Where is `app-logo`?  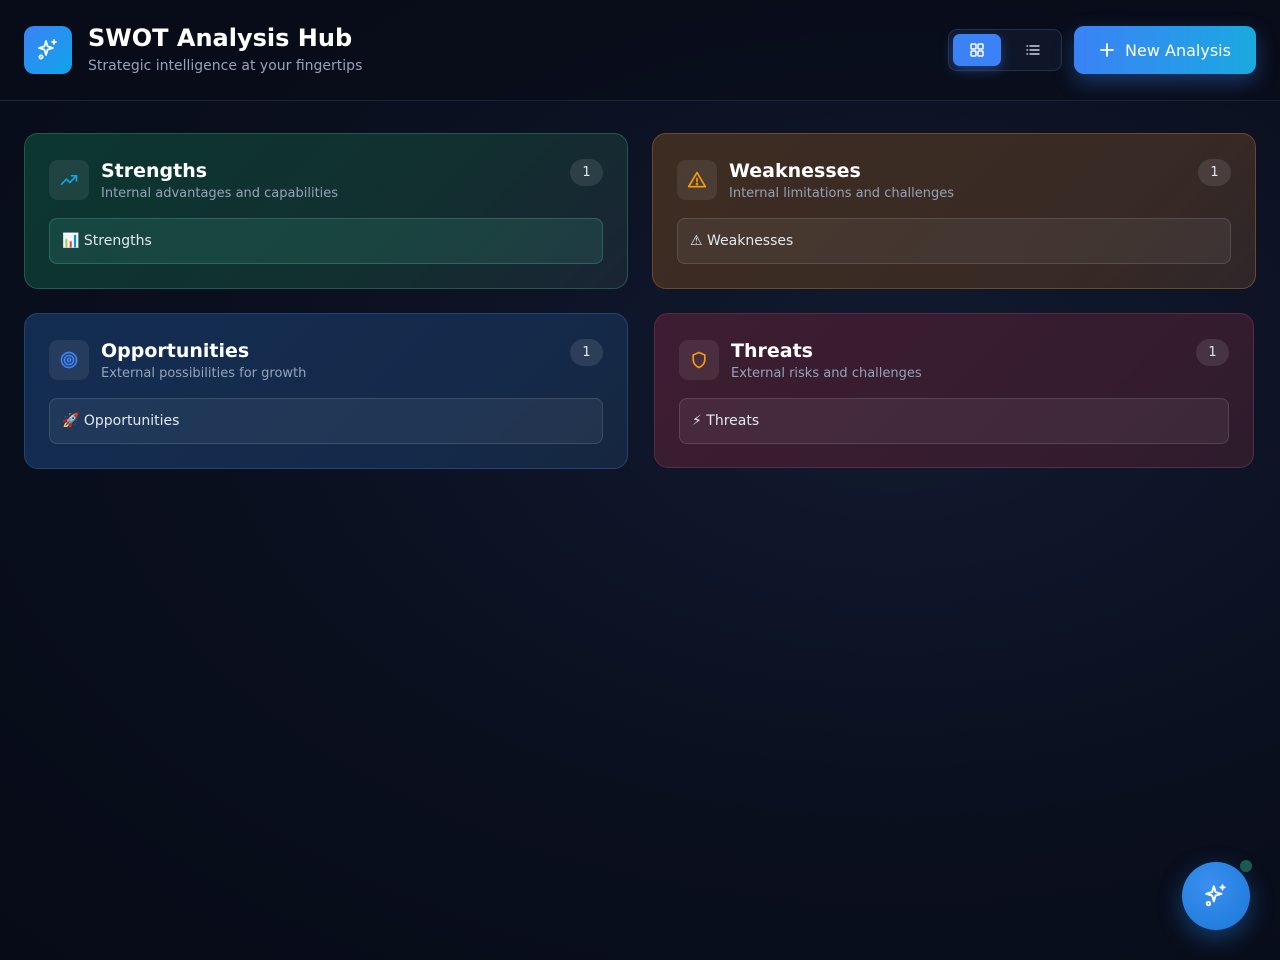 app-logo is located at coordinates (48, 50).